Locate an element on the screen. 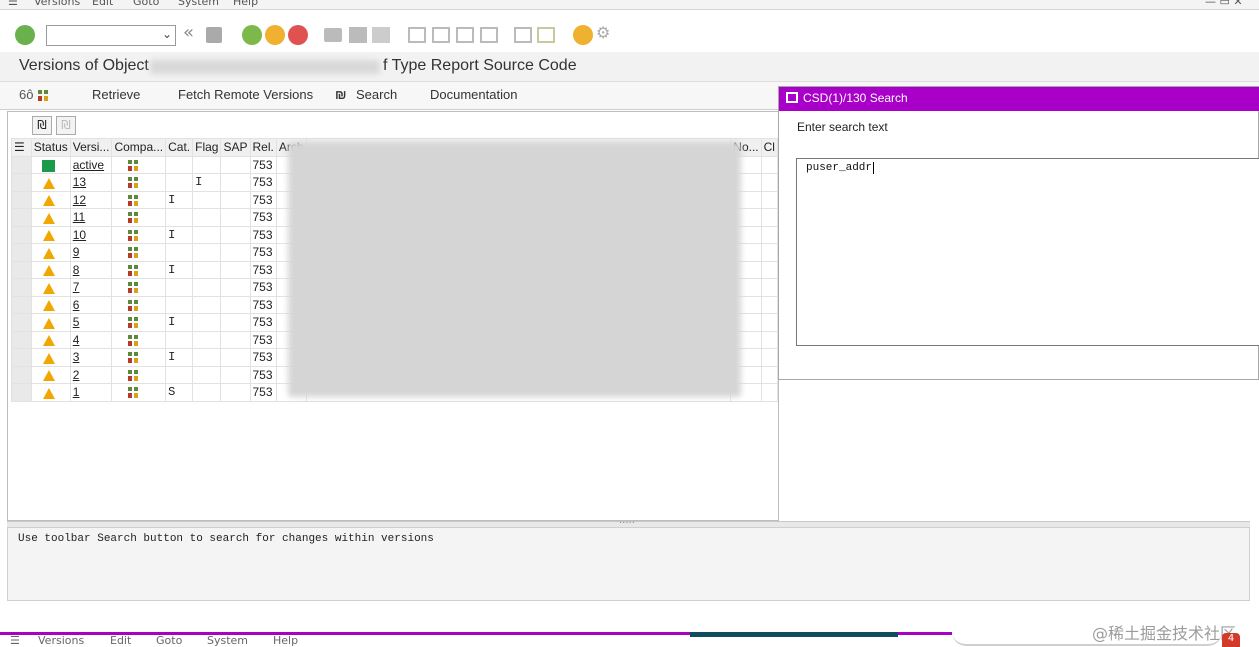 Image resolution: width=1259 pixels, height=647 pixels. enter-icon is located at coordinates (25, 35).